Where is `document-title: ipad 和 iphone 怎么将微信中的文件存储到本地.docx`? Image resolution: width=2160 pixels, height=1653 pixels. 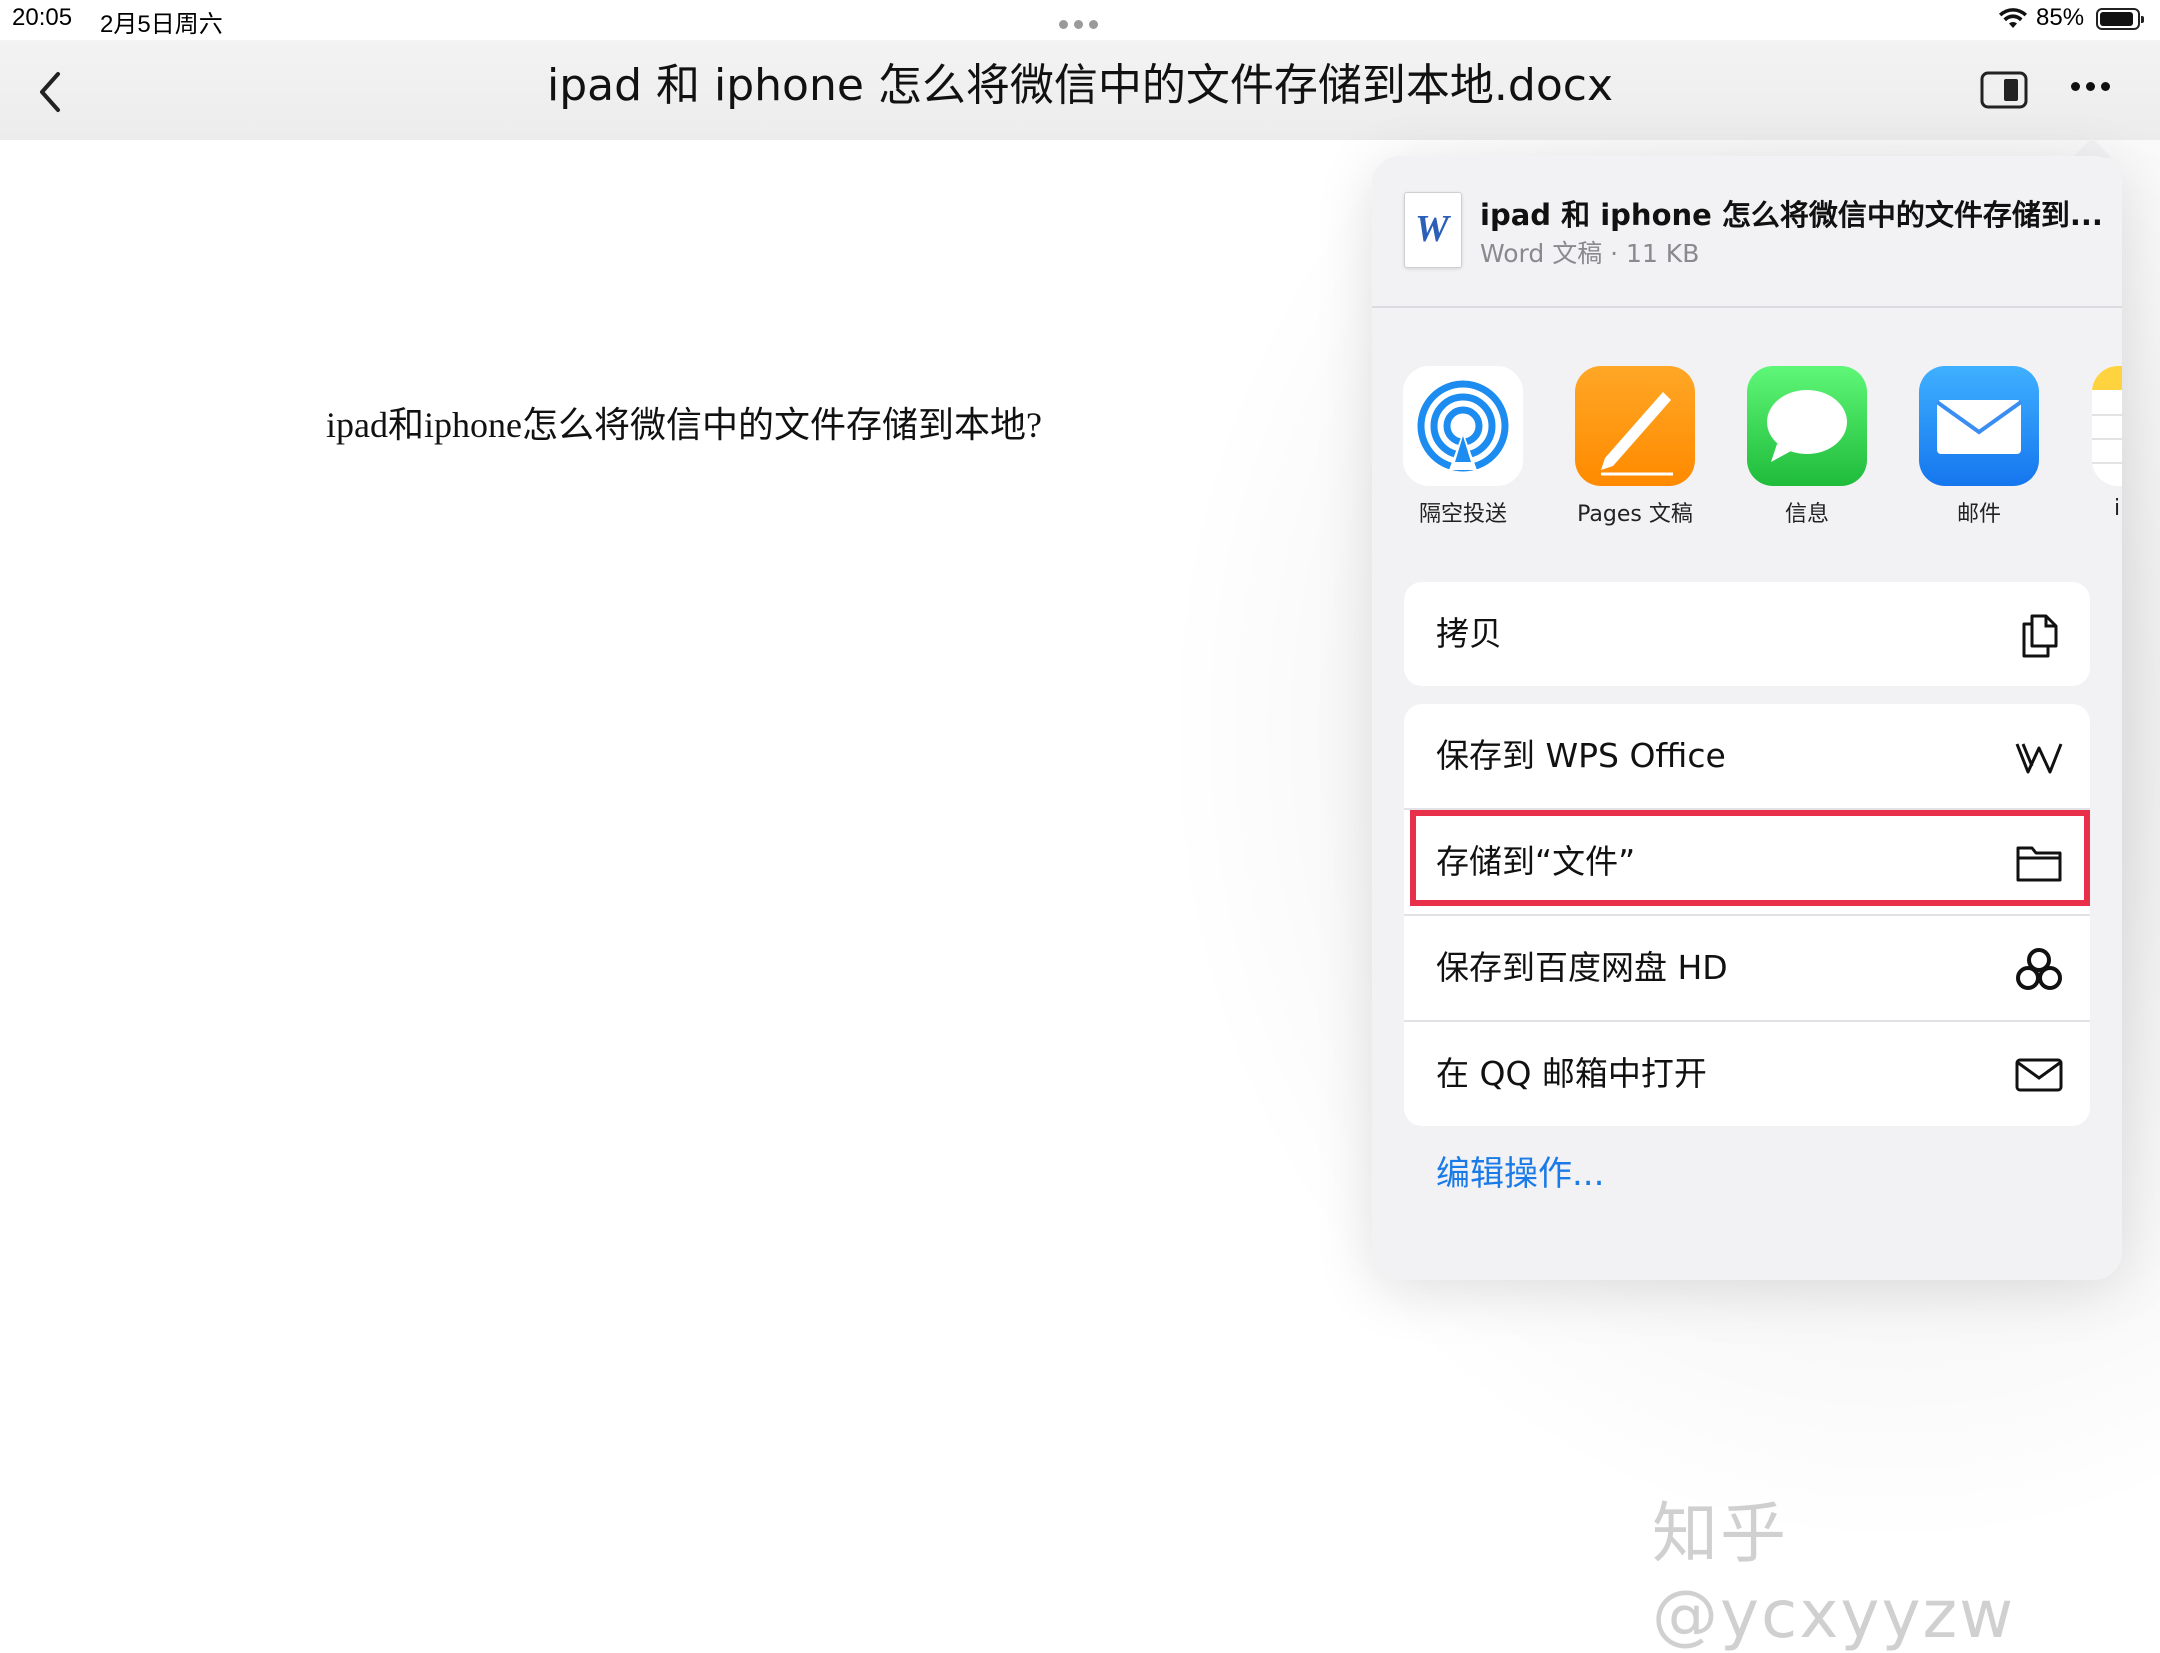 document-title: ipad 和 iphone 怎么将微信中的文件存储到本地.docx is located at coordinates (1080, 85).